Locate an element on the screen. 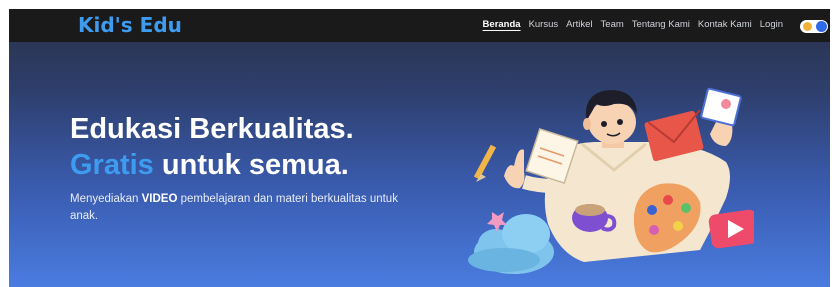 The height and width of the screenshot is (287, 835). hero-desc-before: Menyediakan is located at coordinates (106, 199).